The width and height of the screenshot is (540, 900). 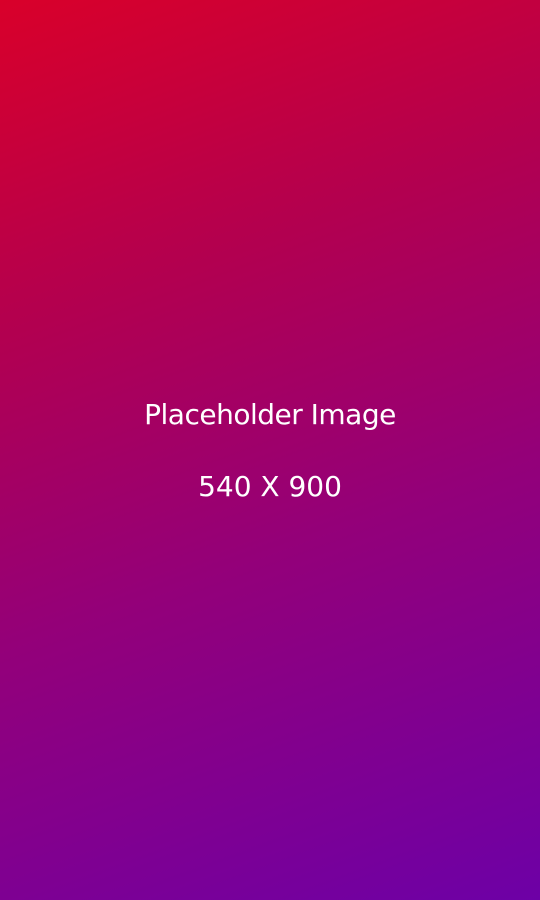 What do you see at coordinates (270, 486) in the screenshot?
I see `placeholder-dimensions: 540 X 900` at bounding box center [270, 486].